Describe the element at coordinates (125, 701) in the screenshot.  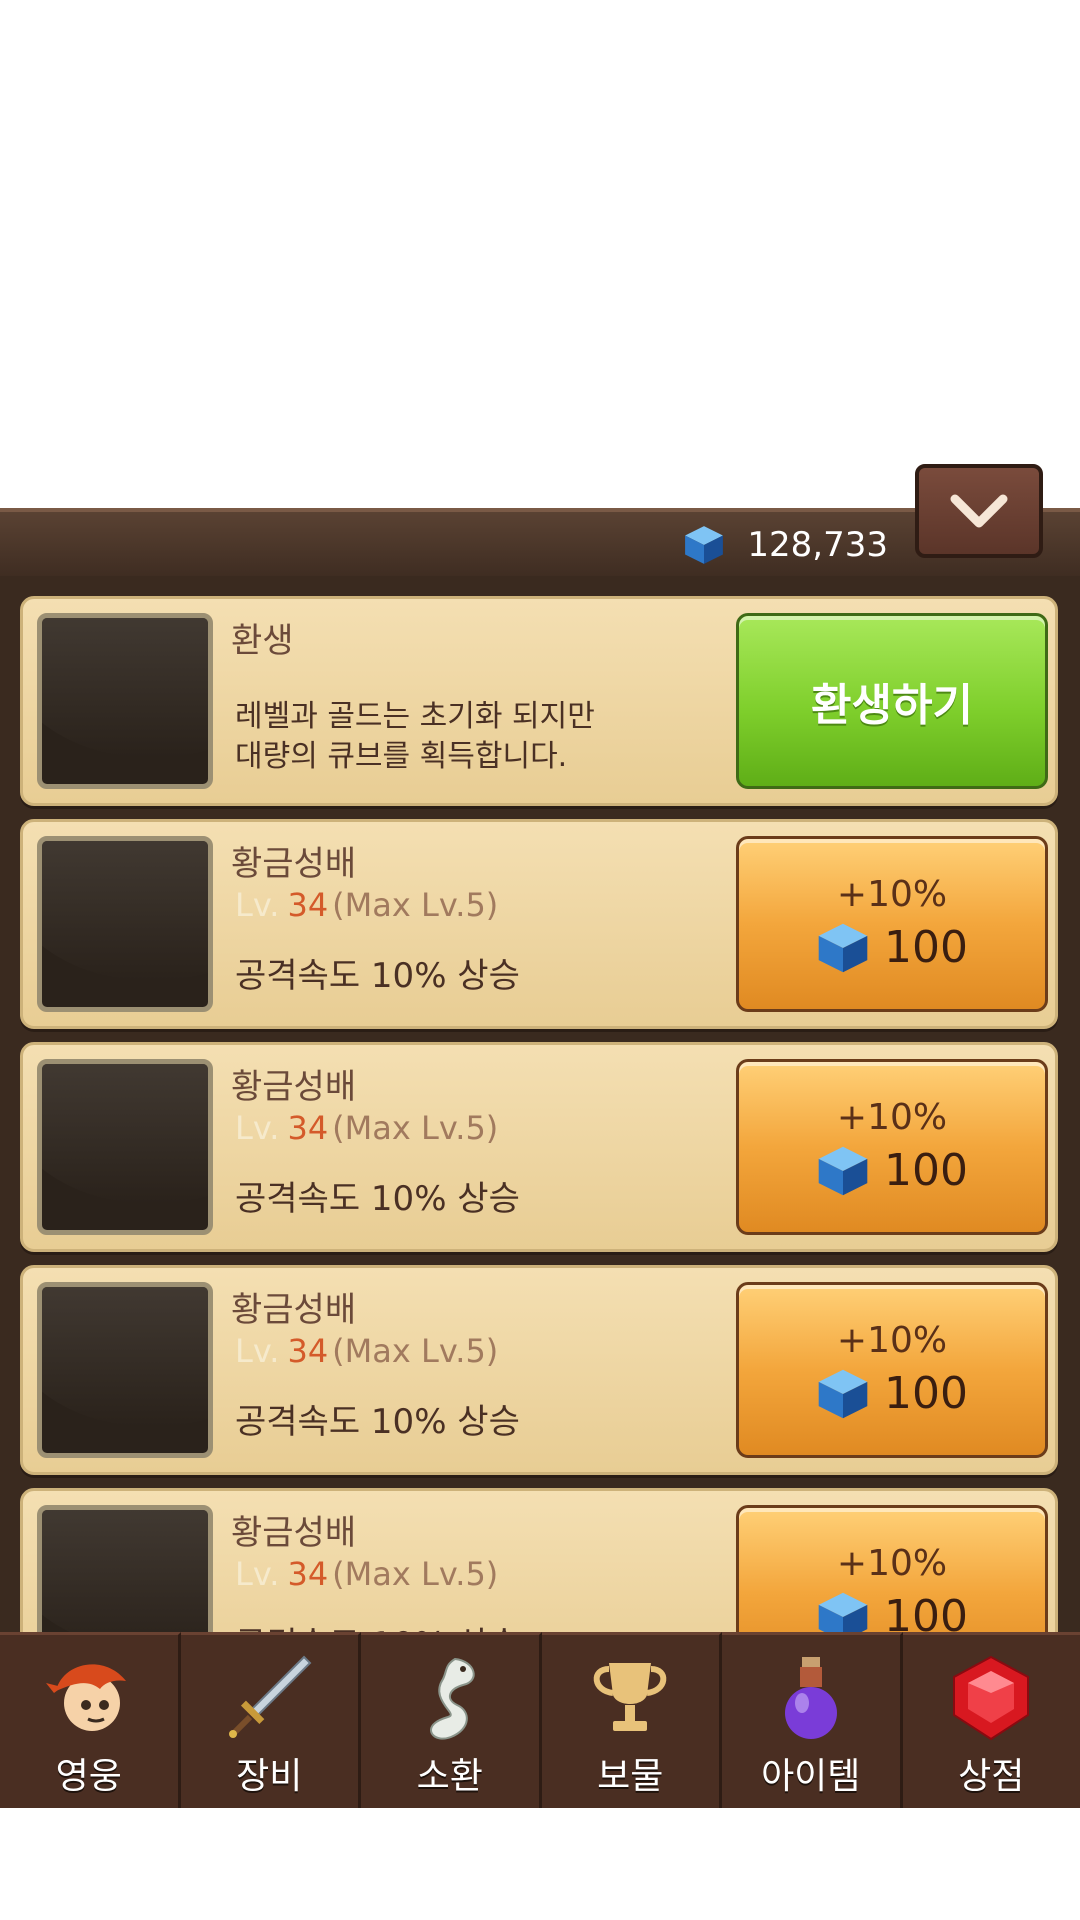
I see `rebirth-thumbnail` at that location.